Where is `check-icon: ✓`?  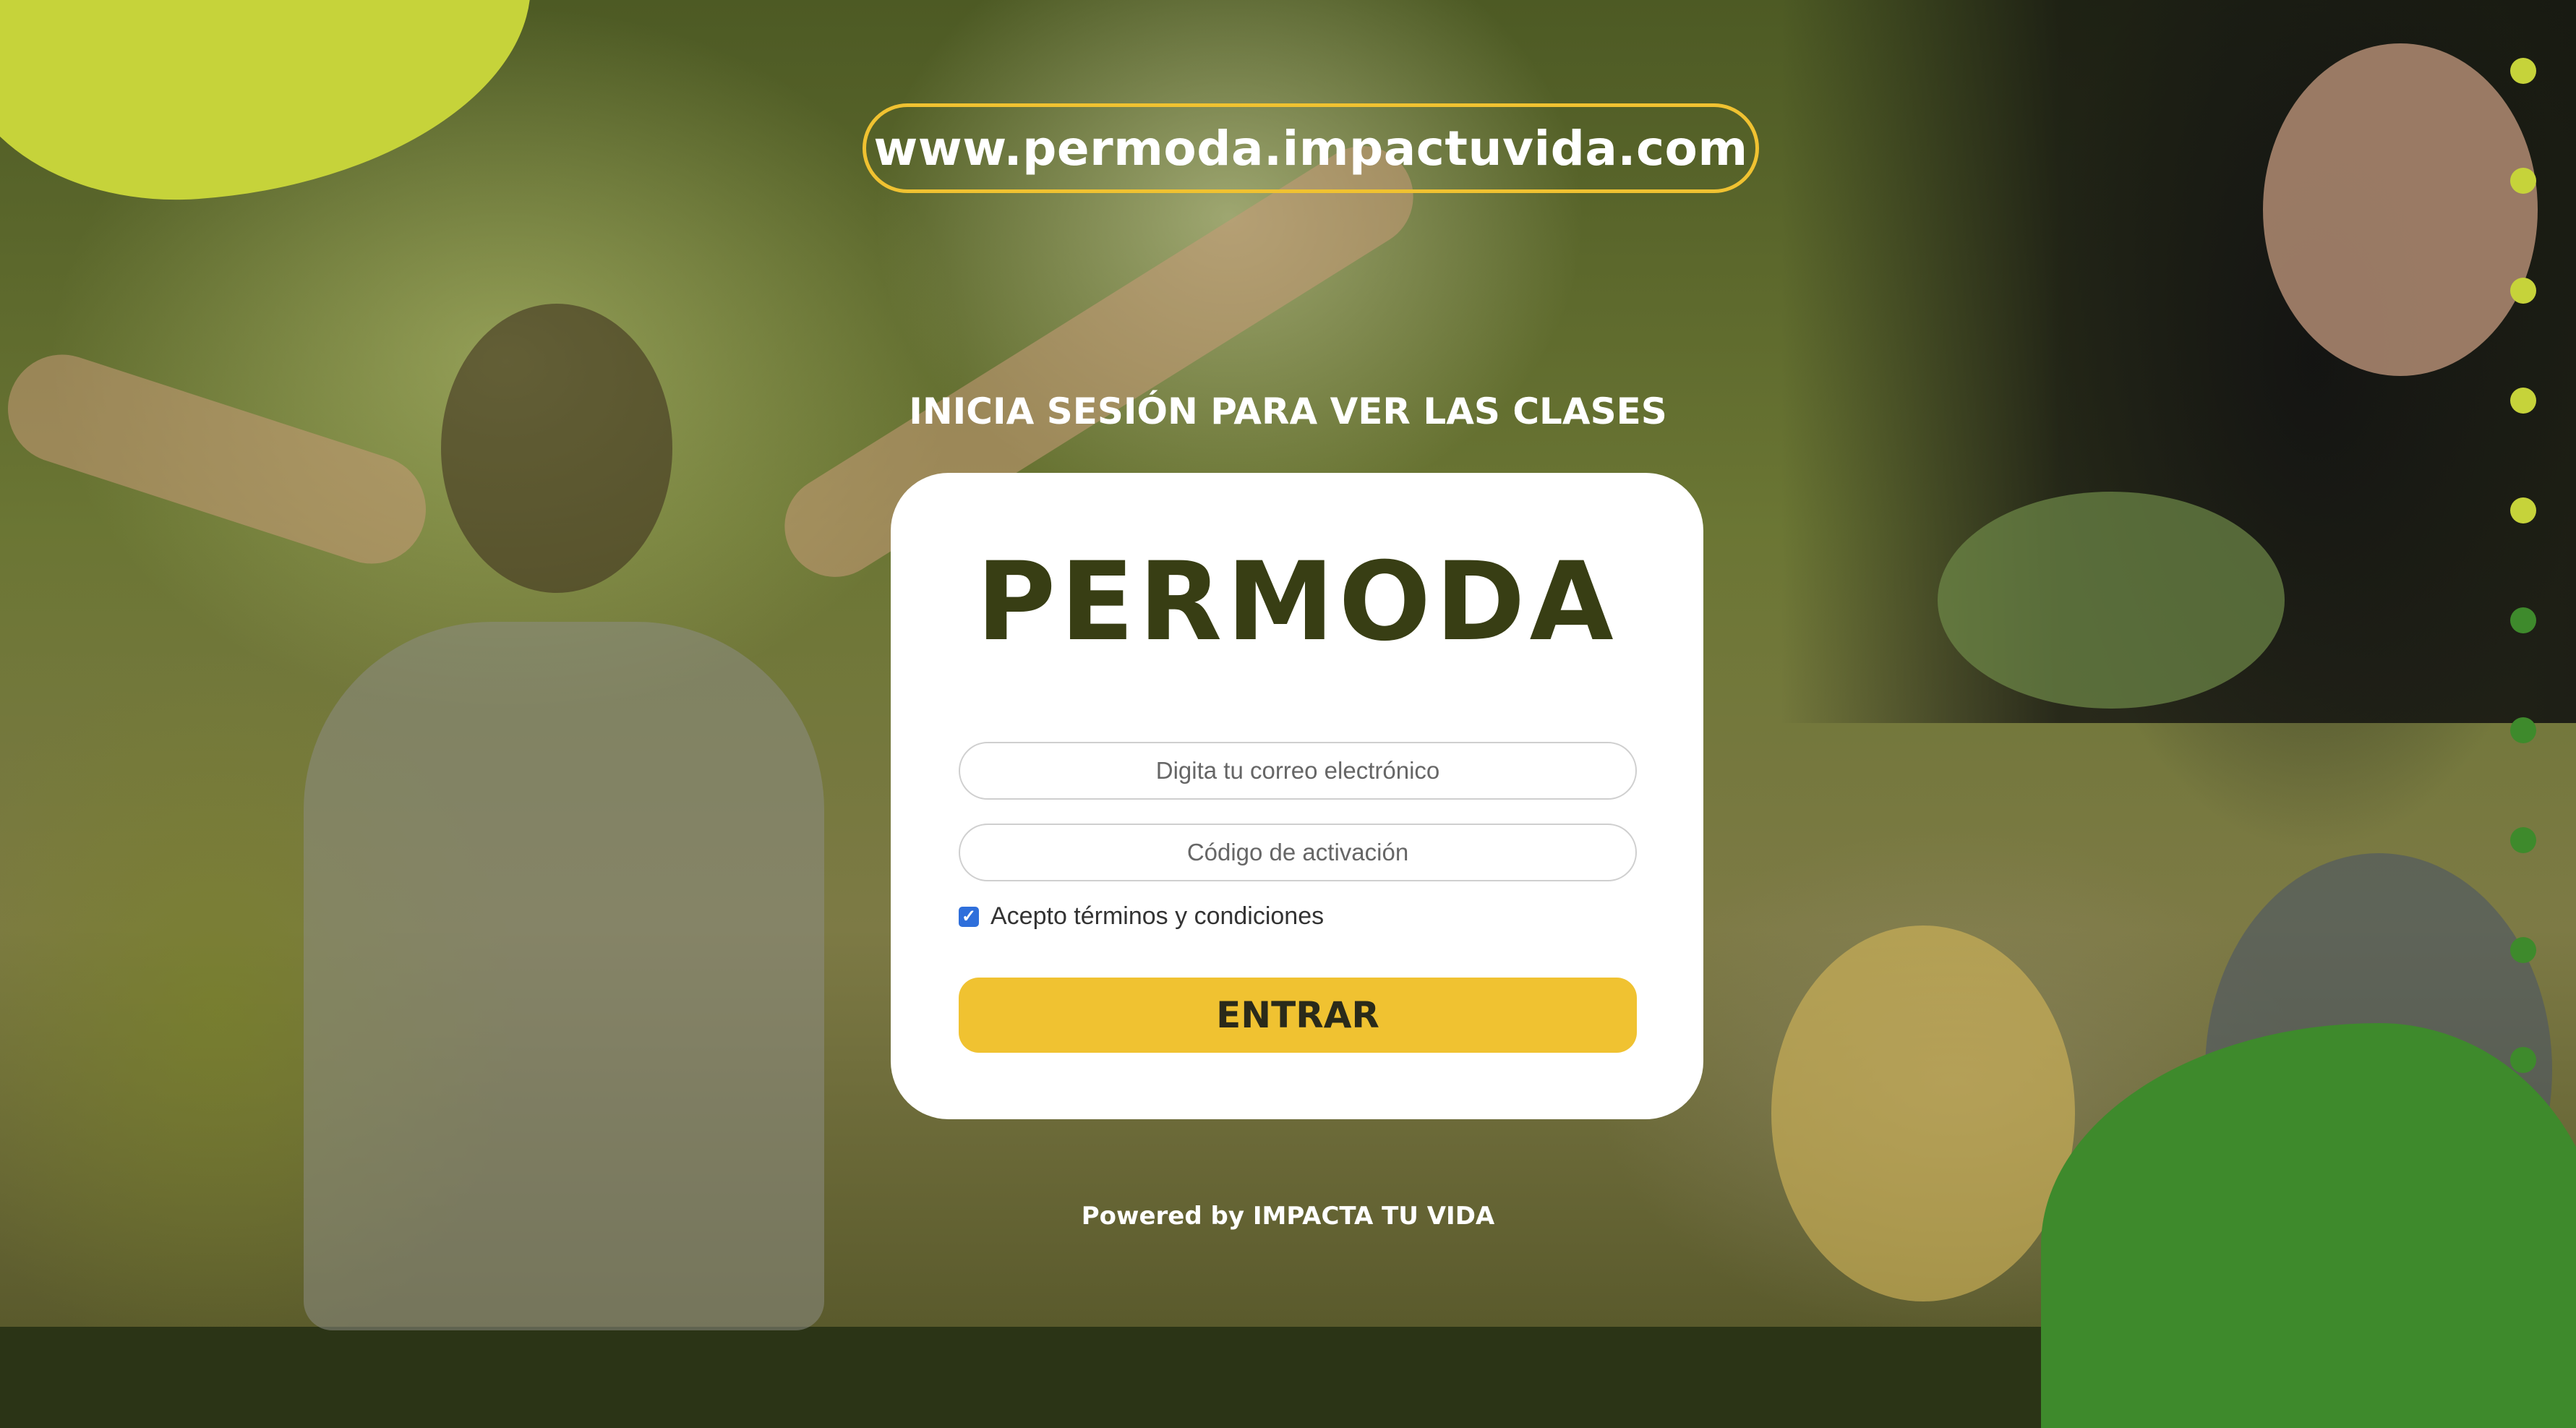 check-icon: ✓ is located at coordinates (969, 916).